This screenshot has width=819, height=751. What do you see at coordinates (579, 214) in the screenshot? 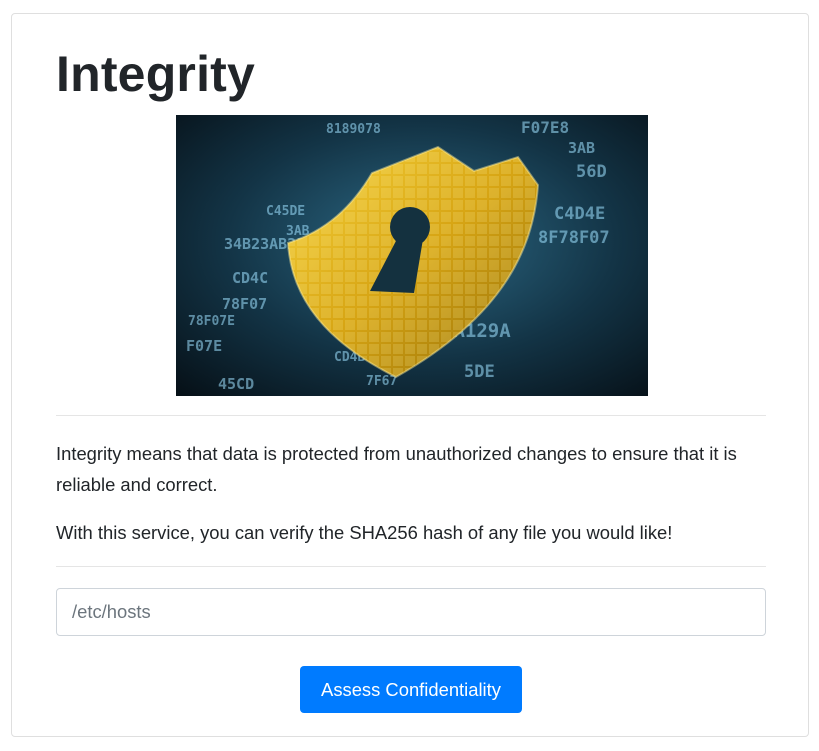
I see `image-code-fragment: C4D4E` at bounding box center [579, 214].